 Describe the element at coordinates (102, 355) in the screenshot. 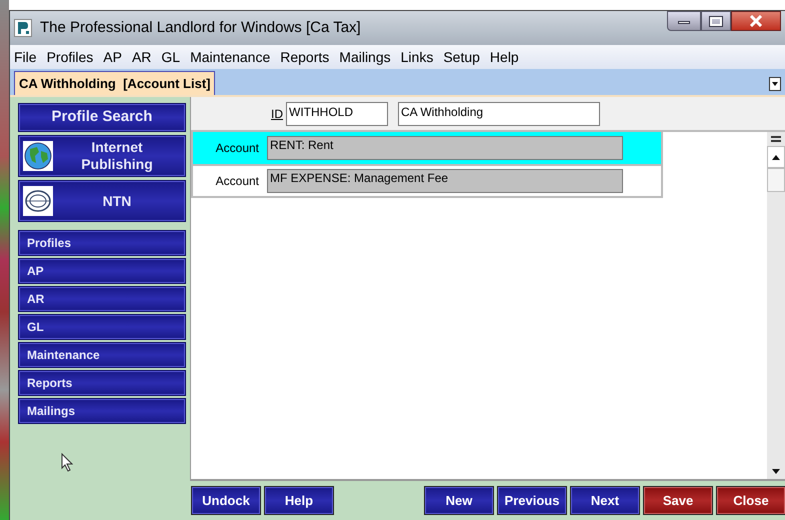

I see `sidebar-item: Maintenance` at that location.